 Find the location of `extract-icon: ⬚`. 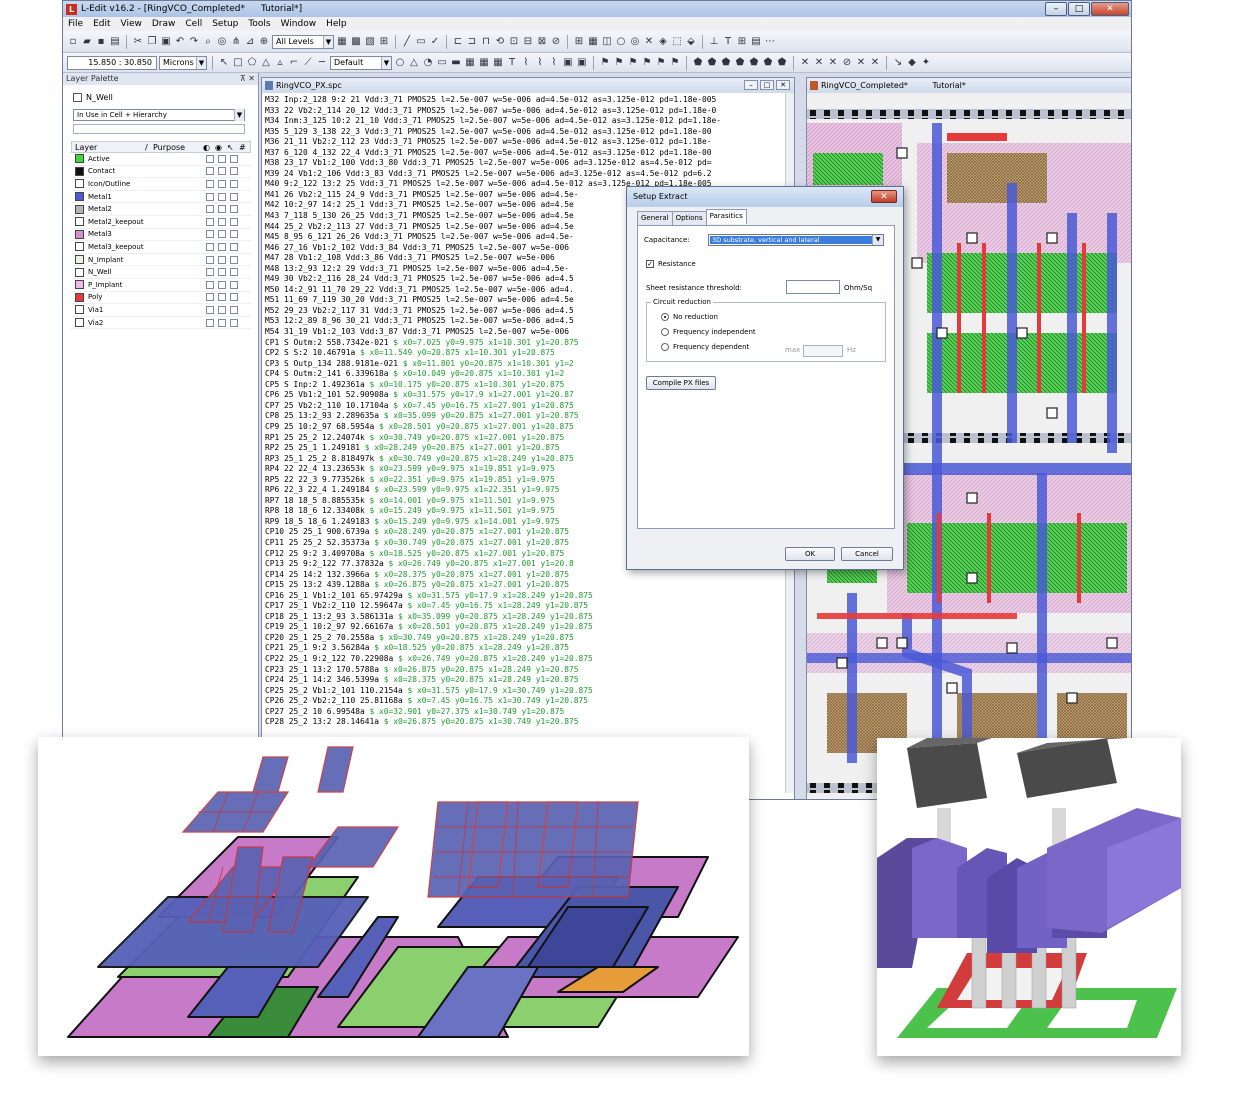

extract-icon: ⬚ is located at coordinates (677, 42).